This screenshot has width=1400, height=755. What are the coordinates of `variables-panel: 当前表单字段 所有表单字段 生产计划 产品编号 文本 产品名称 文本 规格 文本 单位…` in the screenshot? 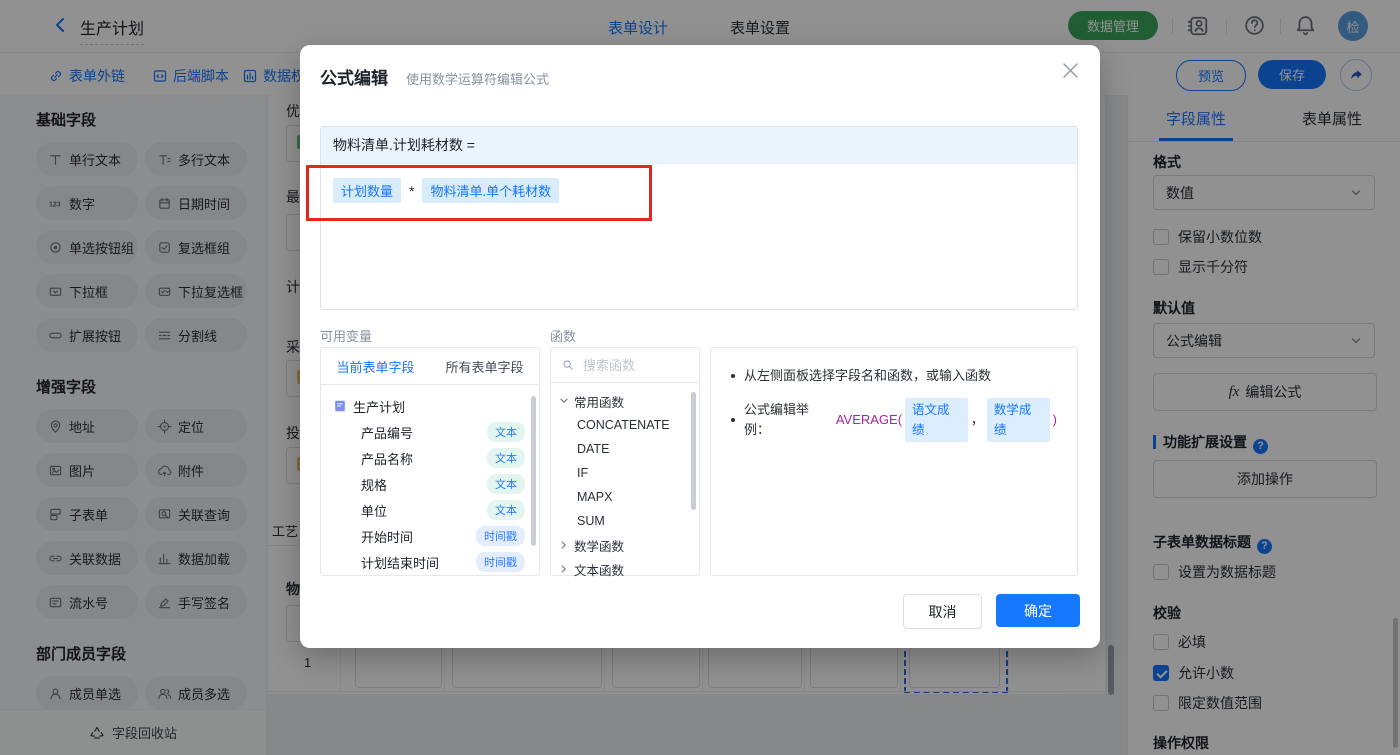 It's located at (430, 461).